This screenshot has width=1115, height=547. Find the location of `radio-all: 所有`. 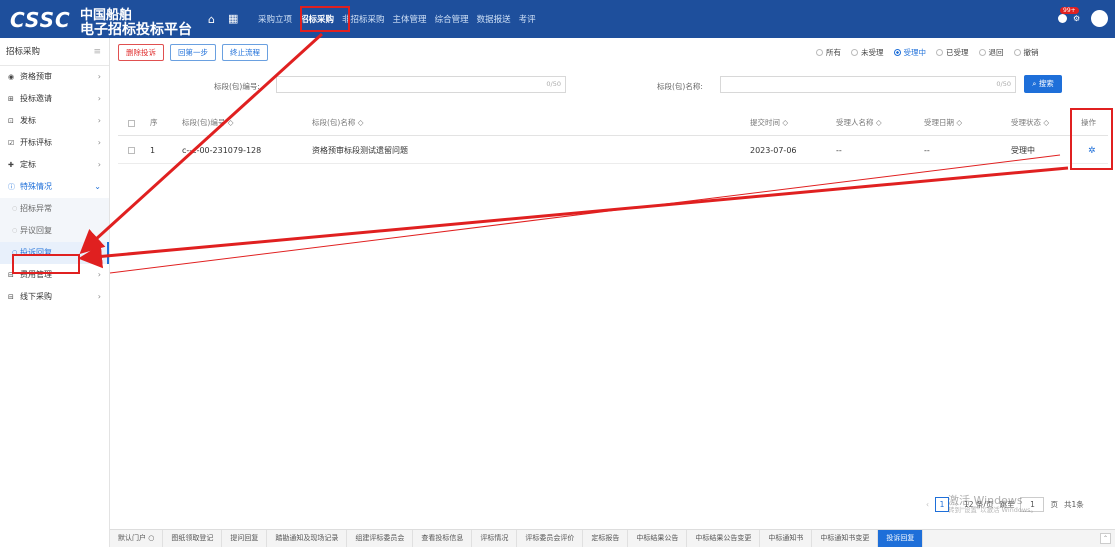

radio-all: 所有 is located at coordinates (828, 52).